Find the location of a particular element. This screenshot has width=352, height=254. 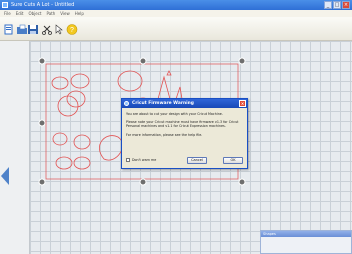

window-title: Sure Cuts A Lot - Untitled is located at coordinates (43, 5).